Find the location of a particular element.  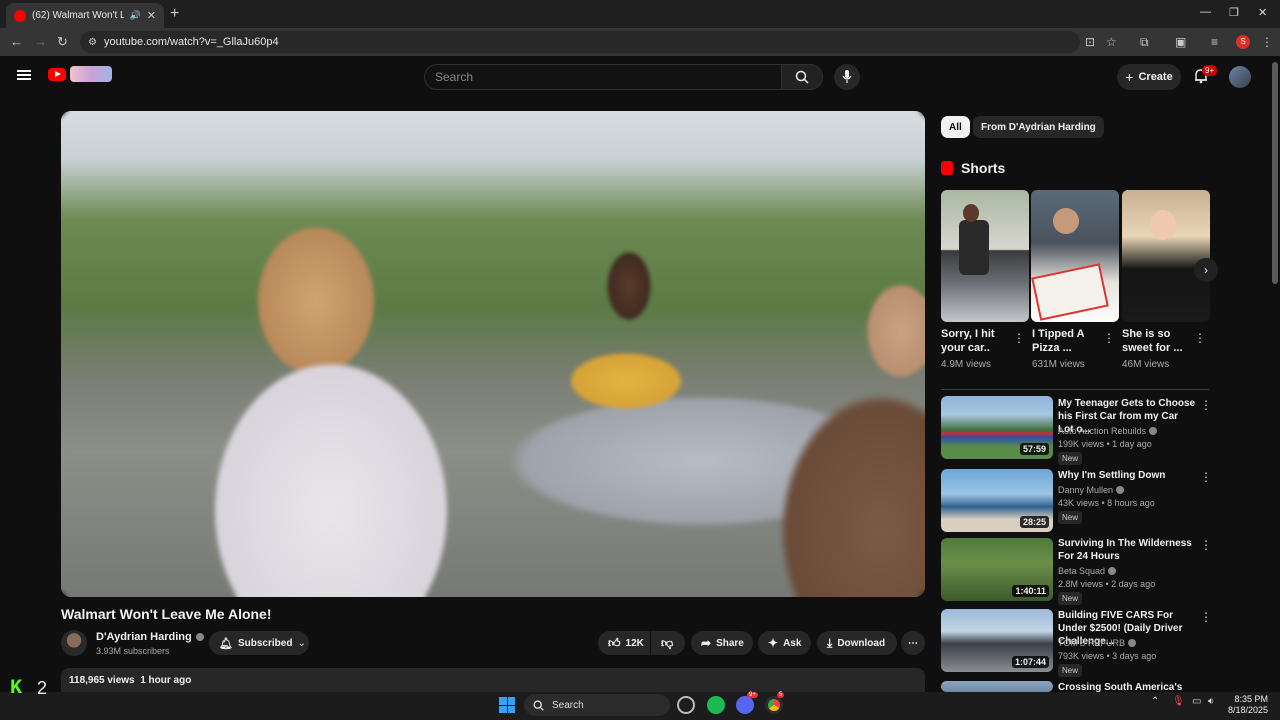

bookmark-star-icon: ☆ is located at coordinates (1111, 42).